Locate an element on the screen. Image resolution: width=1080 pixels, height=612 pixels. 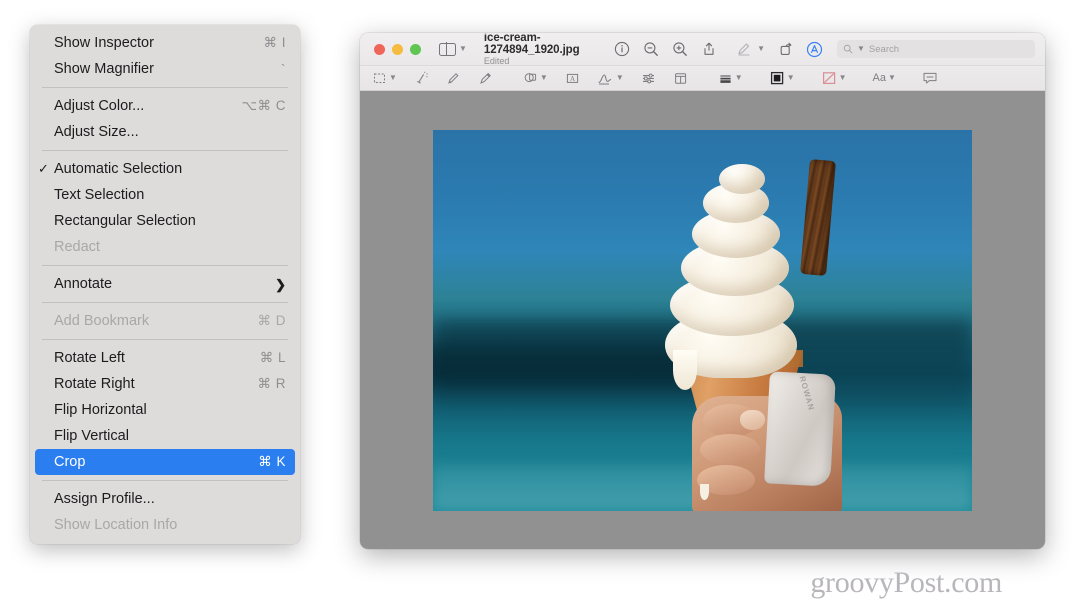
menu-item-label: Show Location Info is located at coordinates (116, 525).